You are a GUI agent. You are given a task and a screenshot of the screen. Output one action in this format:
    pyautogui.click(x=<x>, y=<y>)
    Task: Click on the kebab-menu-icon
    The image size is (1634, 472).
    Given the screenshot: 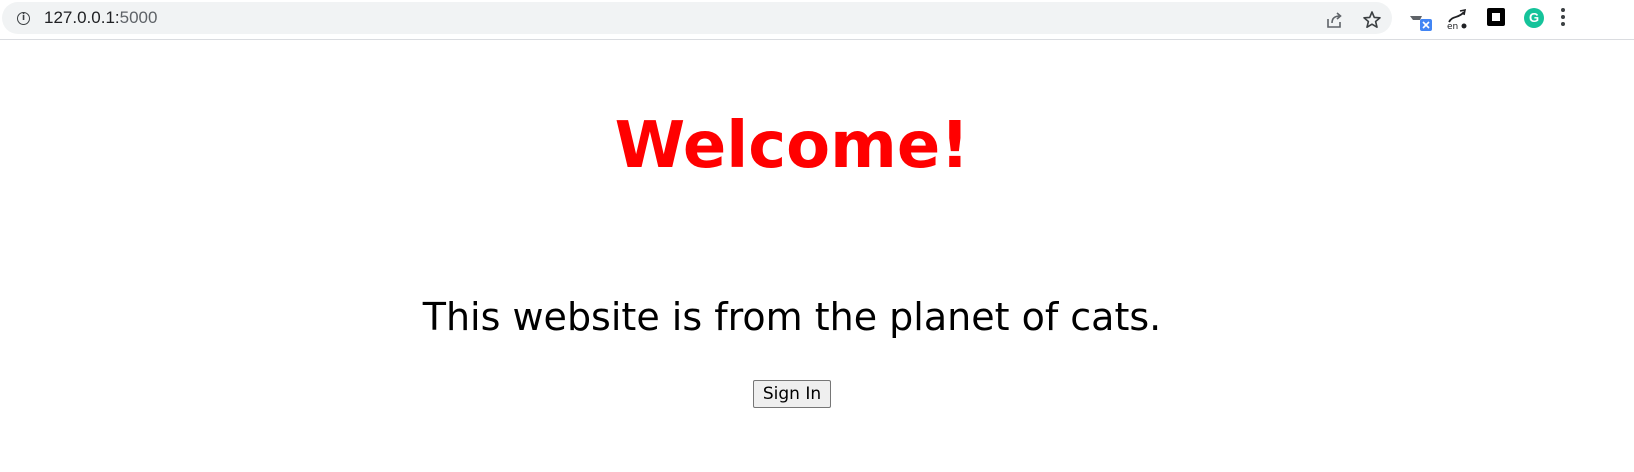 What is the action you would take?
    pyautogui.click(x=1564, y=18)
    